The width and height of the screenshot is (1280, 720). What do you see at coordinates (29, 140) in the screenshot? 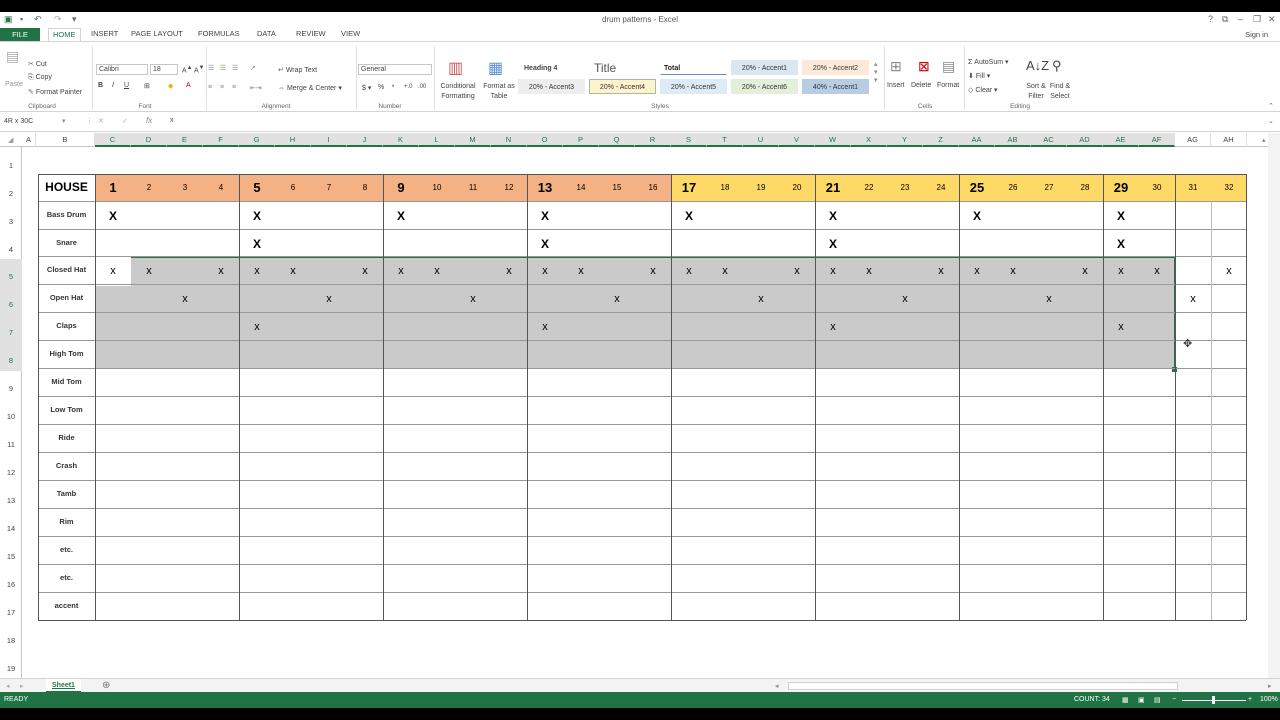
I see `column-header-a: A` at bounding box center [29, 140].